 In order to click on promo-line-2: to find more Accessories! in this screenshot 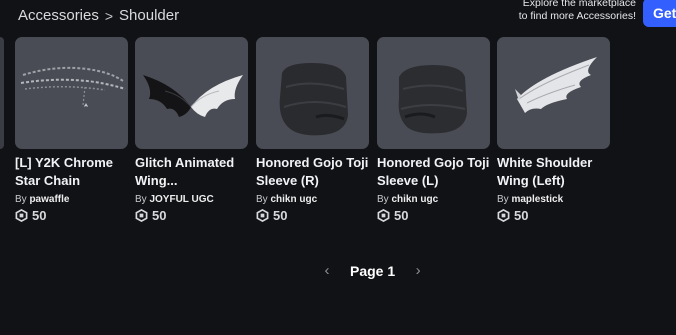, I will do `click(577, 16)`.